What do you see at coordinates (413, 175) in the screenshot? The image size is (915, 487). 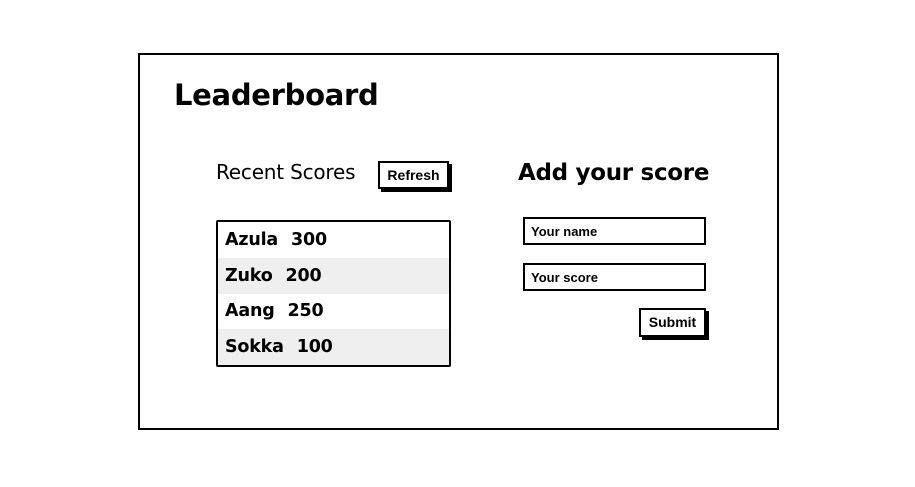 I see `refresh-button: Refresh` at bounding box center [413, 175].